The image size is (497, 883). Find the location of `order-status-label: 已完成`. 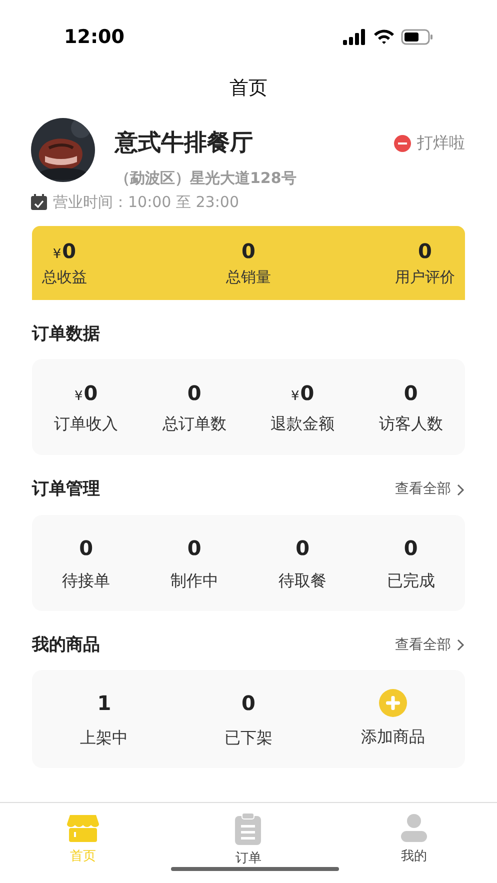

order-status-label: 已完成 is located at coordinates (410, 581).